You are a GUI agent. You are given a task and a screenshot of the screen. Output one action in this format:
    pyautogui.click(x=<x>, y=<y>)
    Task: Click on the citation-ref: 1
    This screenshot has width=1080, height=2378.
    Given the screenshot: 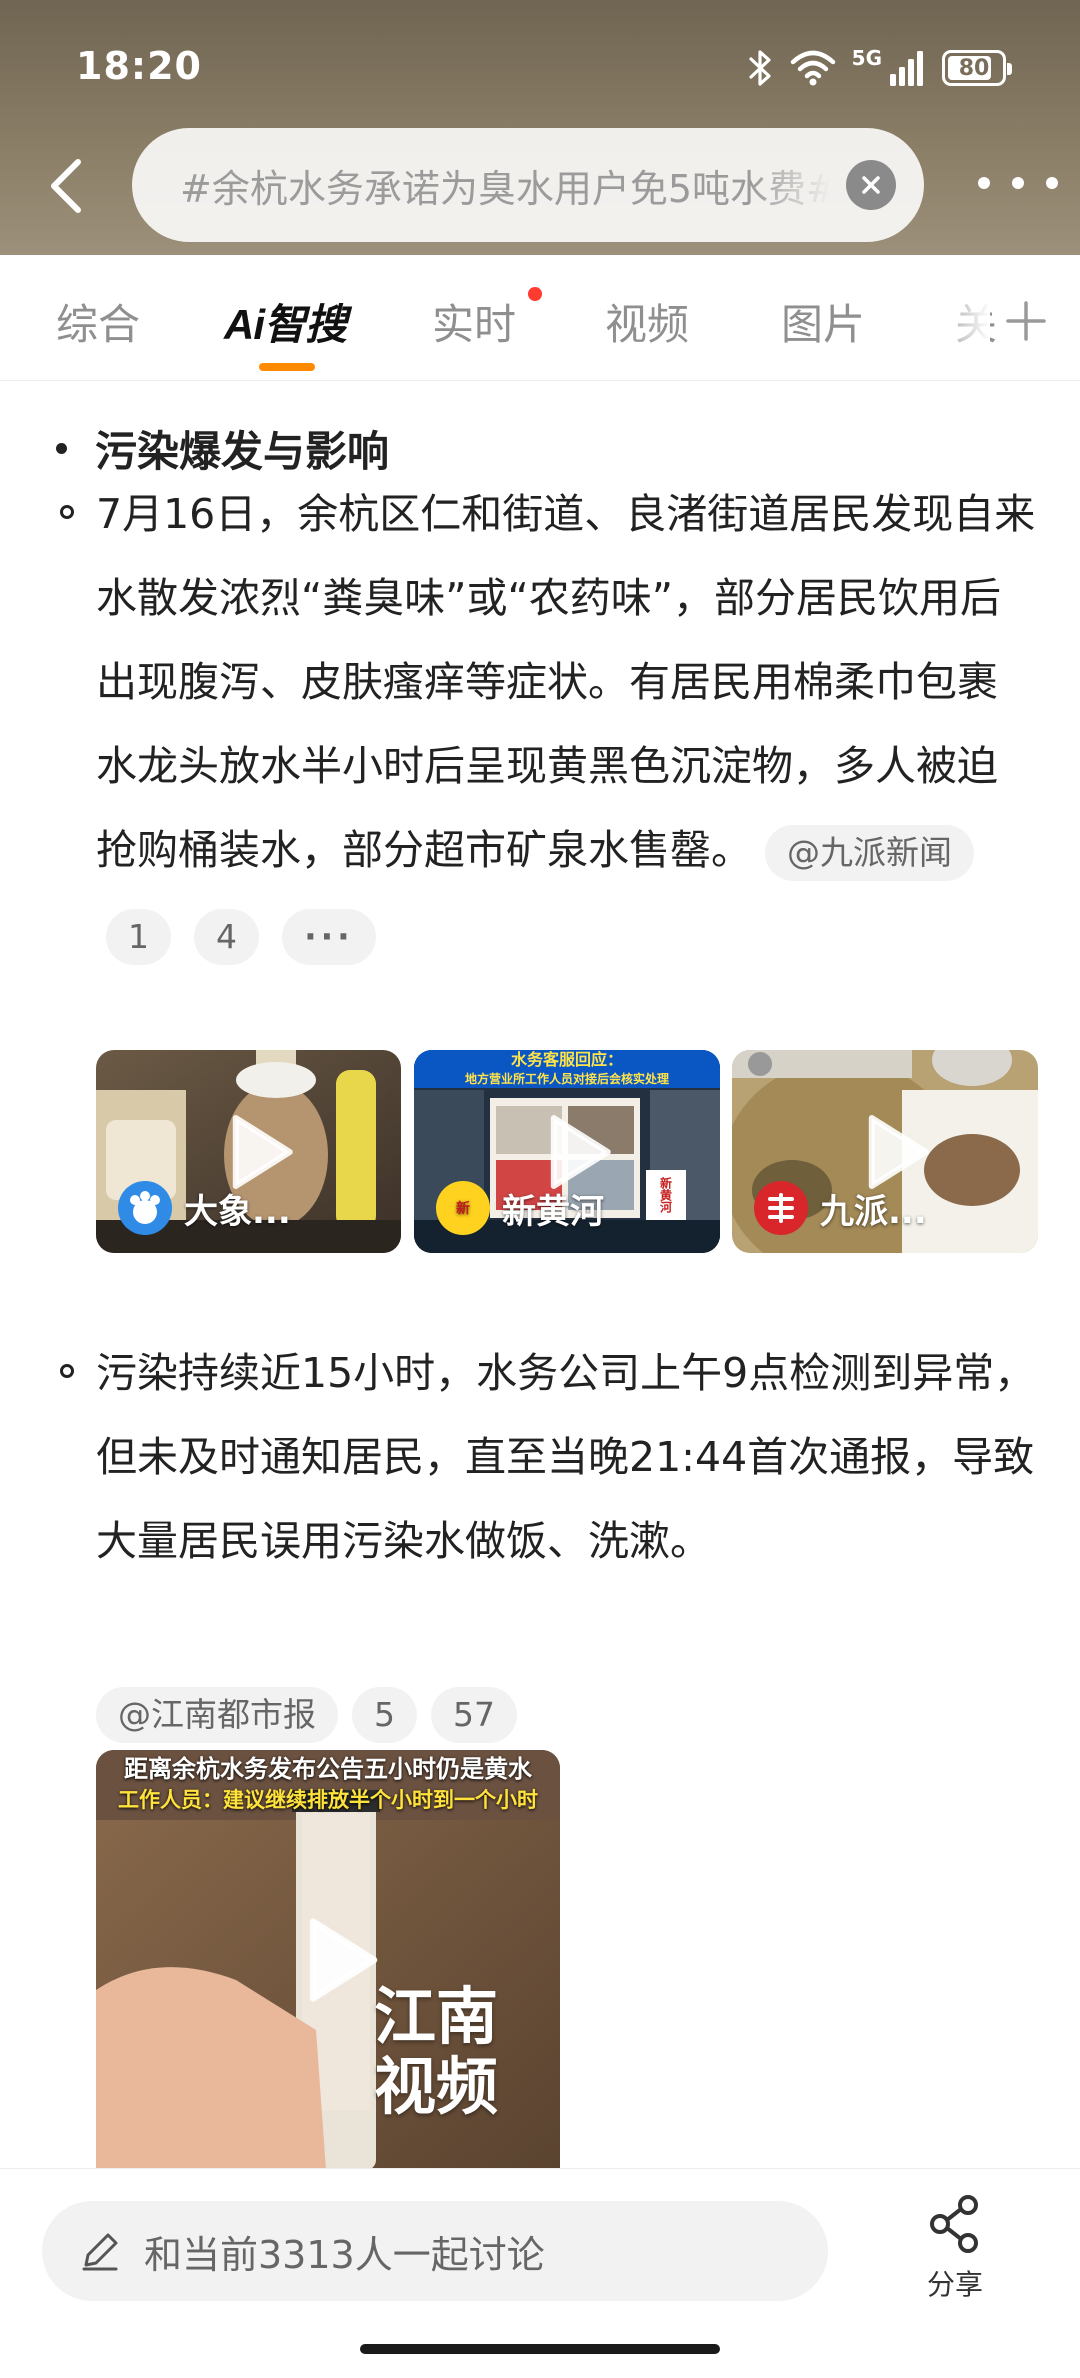 What is the action you would take?
    pyautogui.click(x=138, y=937)
    